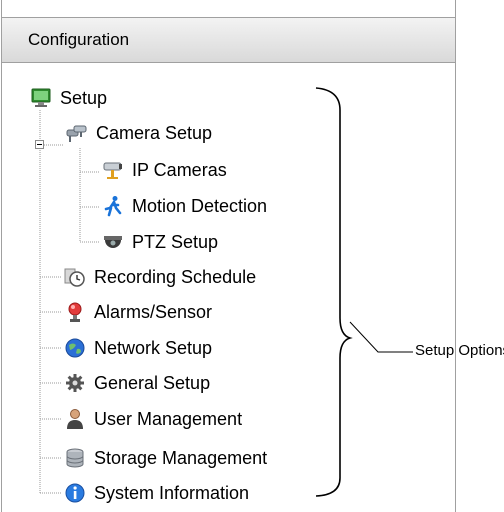  Describe the element at coordinates (75, 493) in the screenshot. I see `info-icon` at that location.